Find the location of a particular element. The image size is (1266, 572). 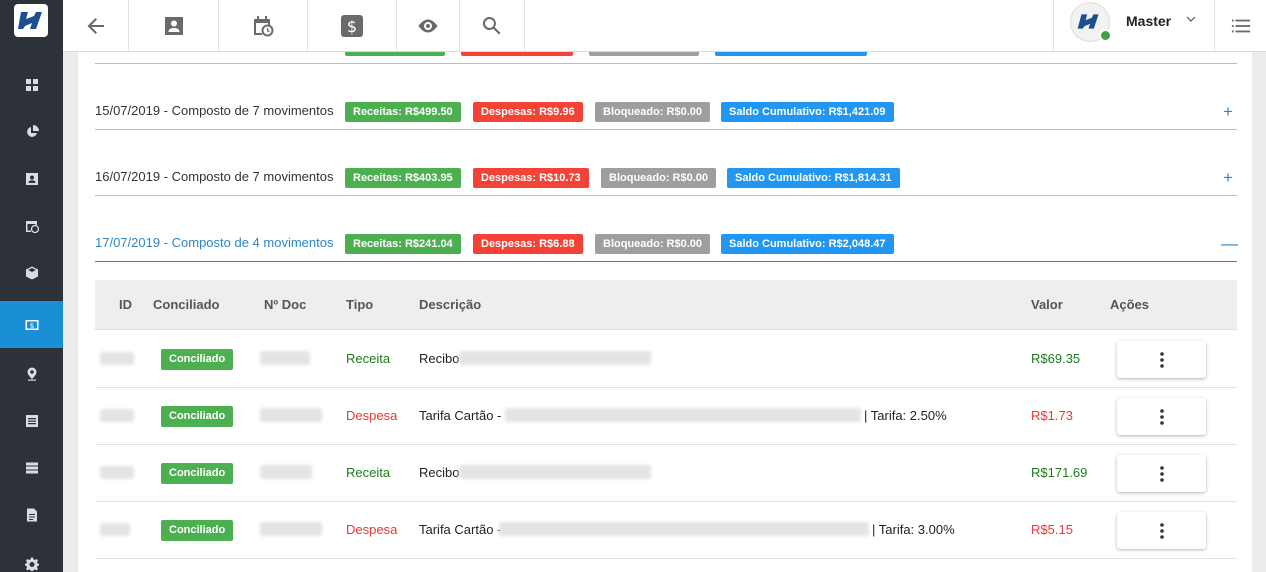

sidebar-item-dashboard is located at coordinates (31, 84).